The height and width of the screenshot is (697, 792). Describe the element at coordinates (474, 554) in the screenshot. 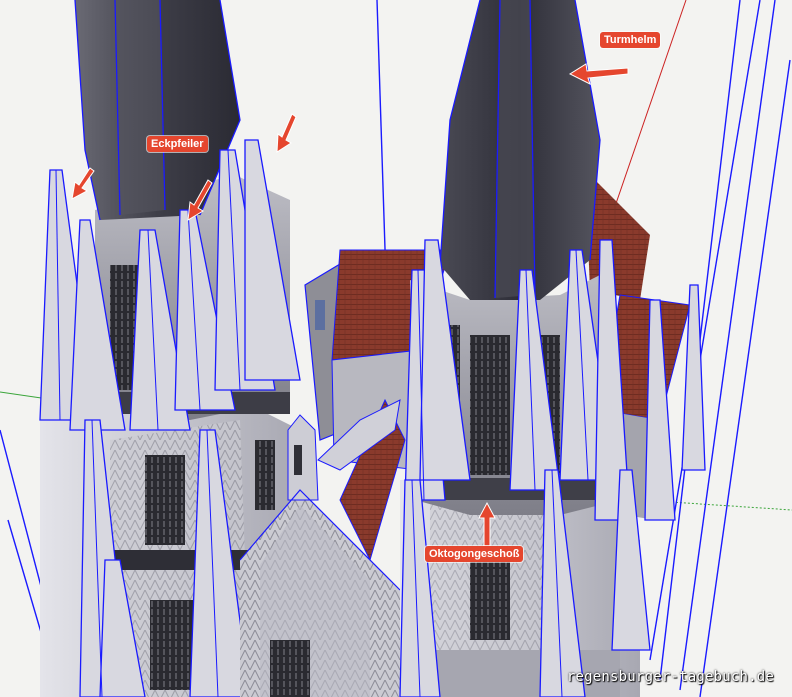

I see `annotation-oktogongeschoss: Oktogongeschoß` at that location.